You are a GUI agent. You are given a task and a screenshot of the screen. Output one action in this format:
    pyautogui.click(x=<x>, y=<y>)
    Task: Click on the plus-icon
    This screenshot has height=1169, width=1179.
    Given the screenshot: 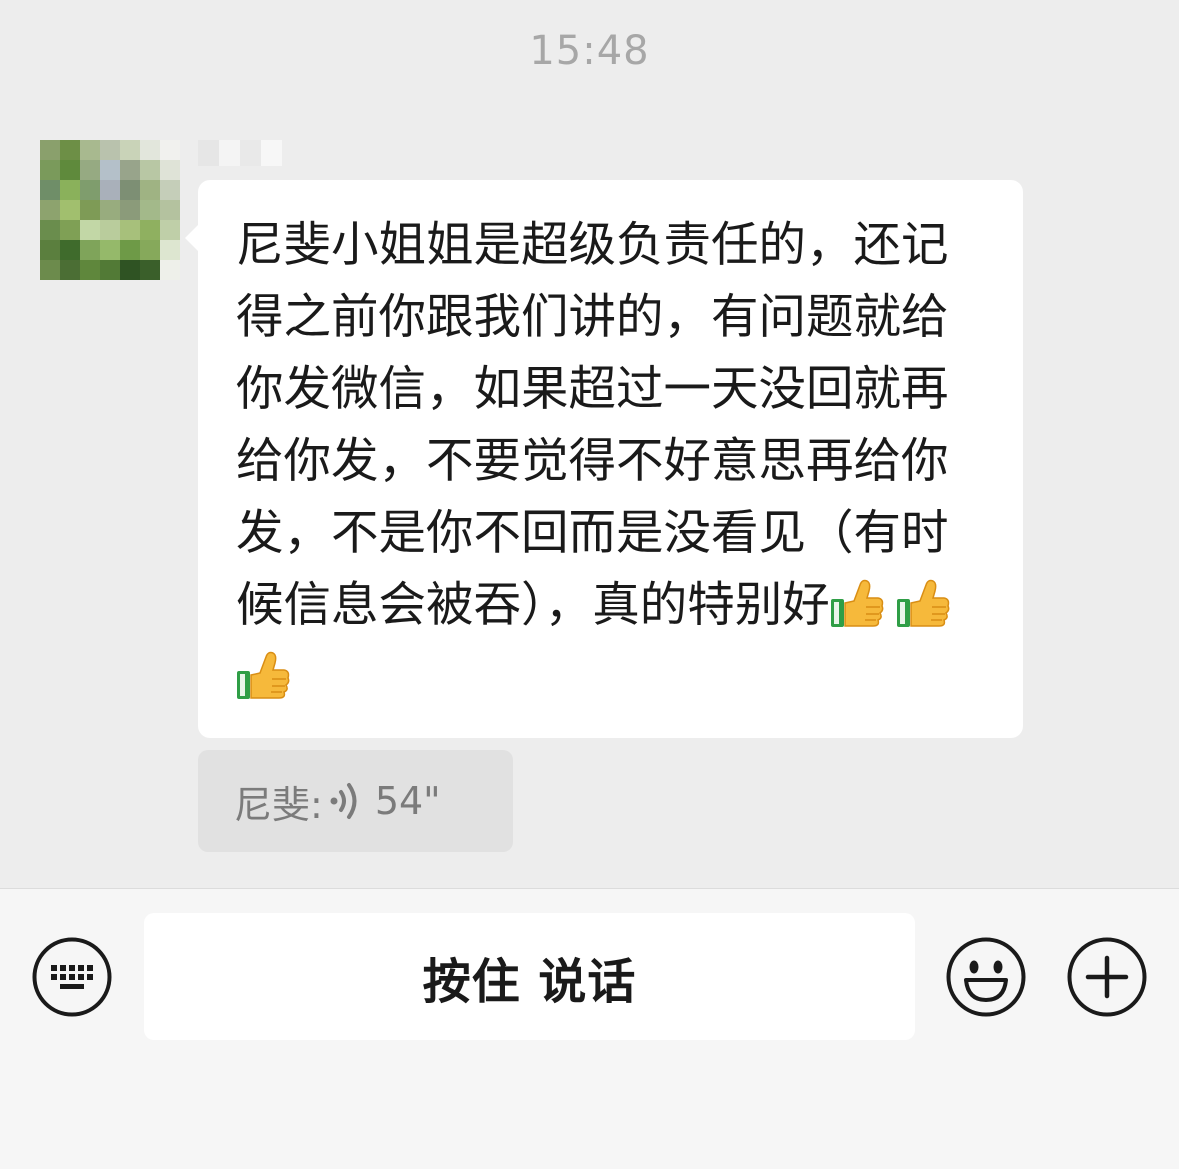 What is the action you would take?
    pyautogui.click(x=1107, y=977)
    